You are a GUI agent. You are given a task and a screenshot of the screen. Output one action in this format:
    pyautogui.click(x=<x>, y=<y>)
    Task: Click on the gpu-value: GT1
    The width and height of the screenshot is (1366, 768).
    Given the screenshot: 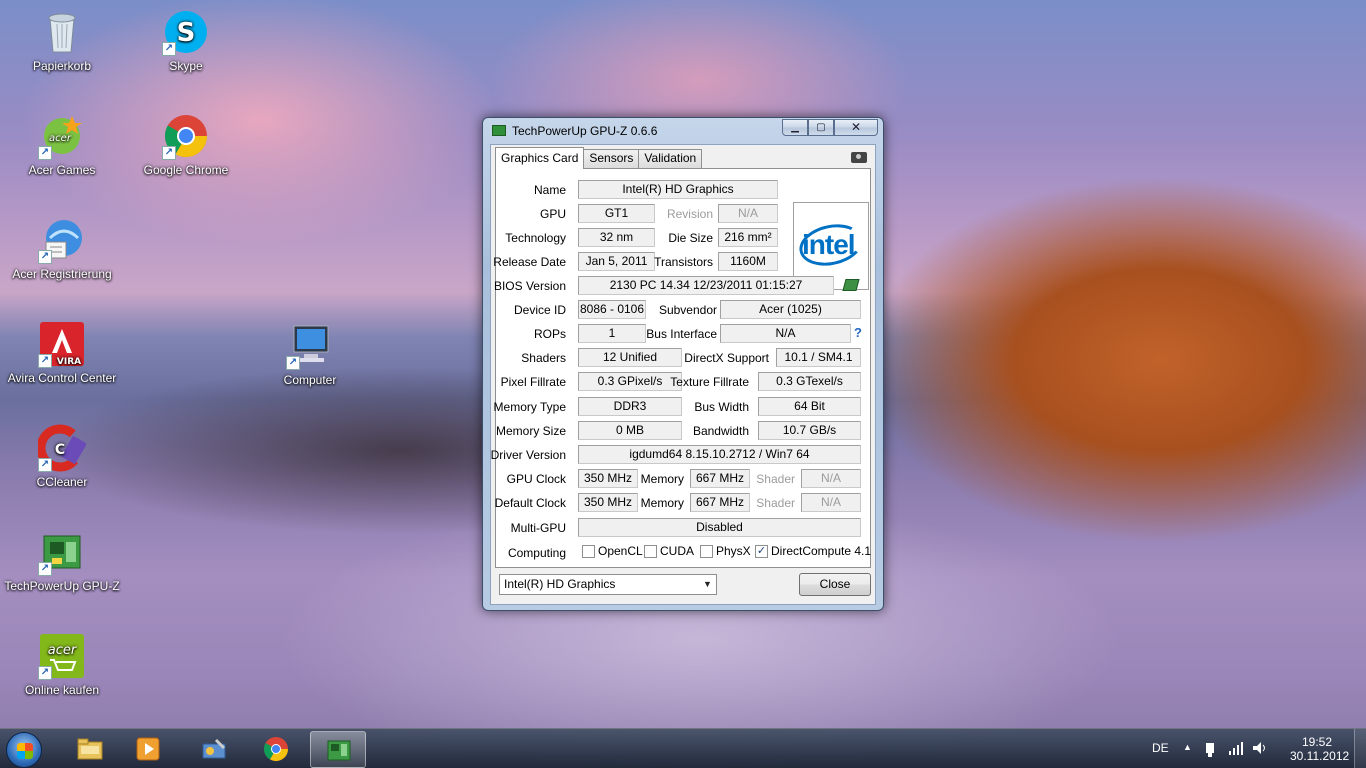 What is the action you would take?
    pyautogui.click(x=616, y=213)
    